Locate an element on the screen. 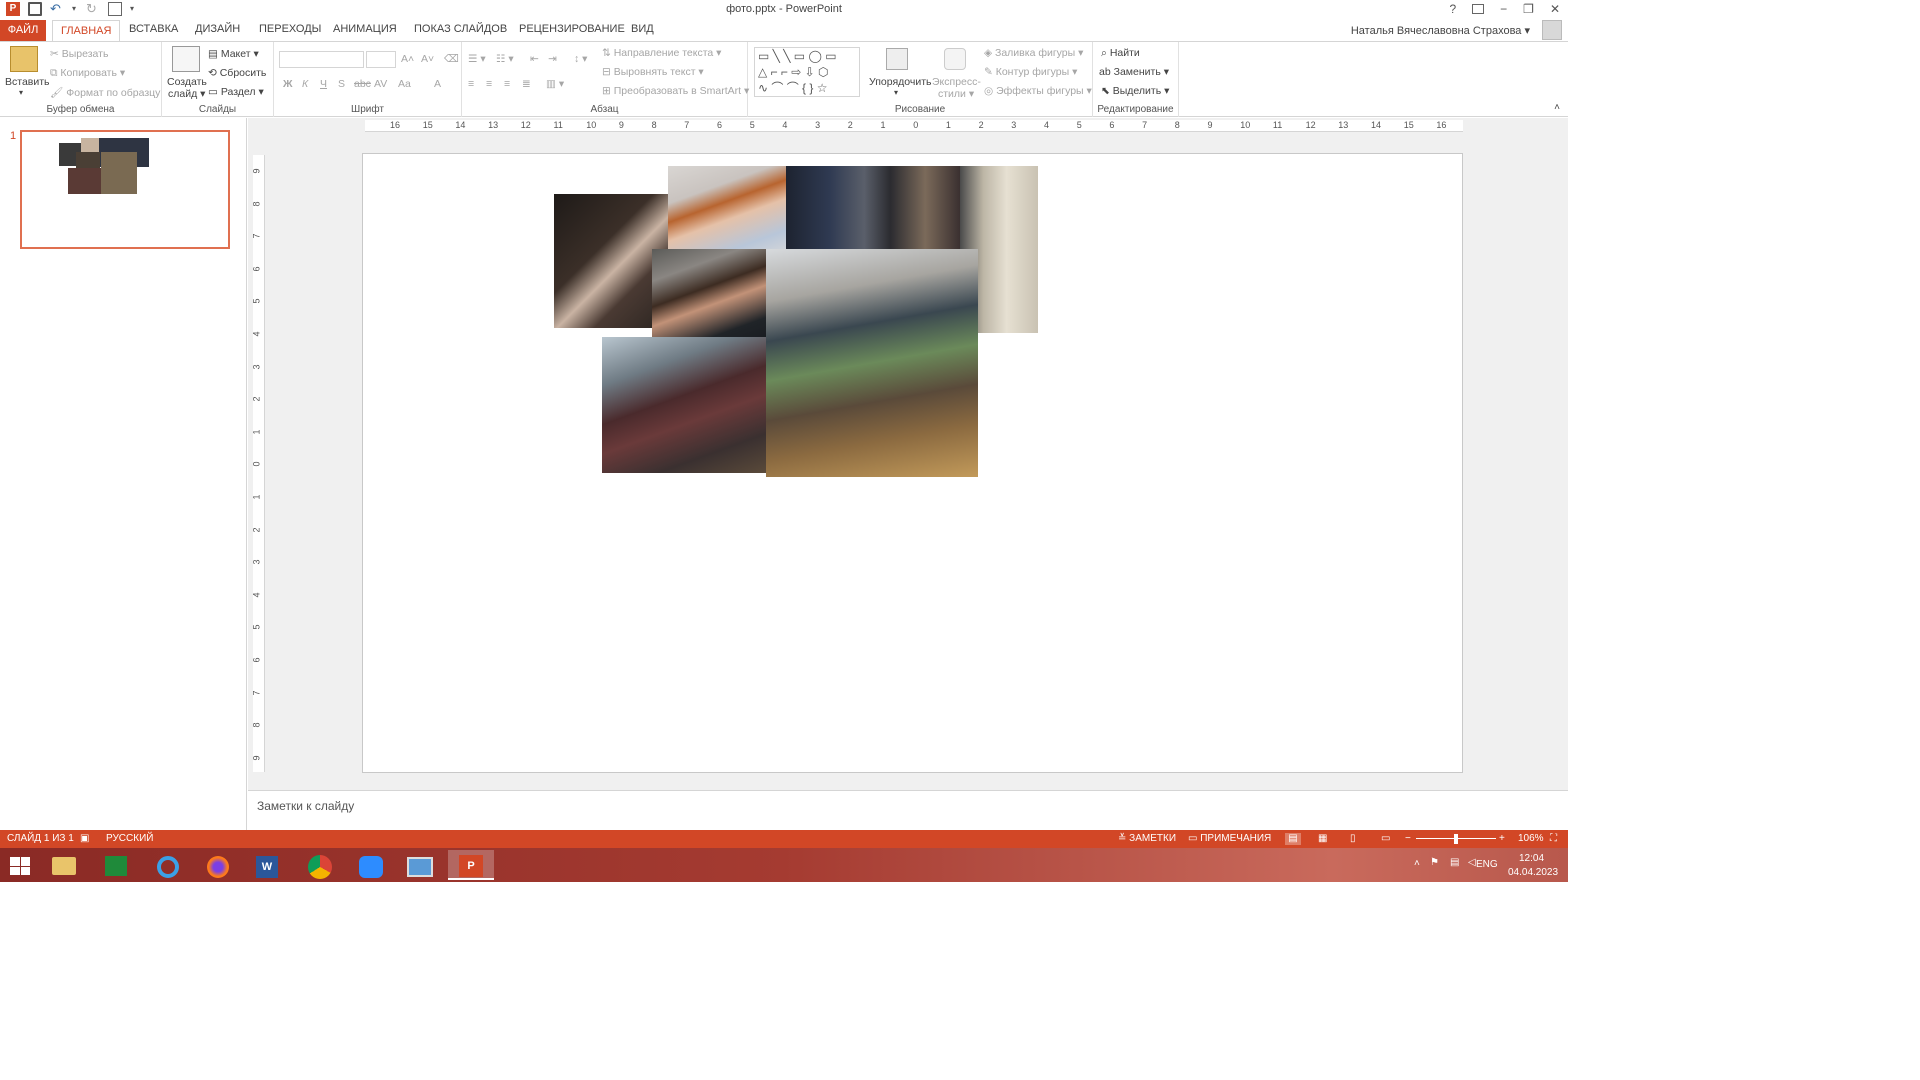 Image resolution: width=1920 pixels, height=1080 pixels. restore-button: ❐ is located at coordinates (1528, 9).